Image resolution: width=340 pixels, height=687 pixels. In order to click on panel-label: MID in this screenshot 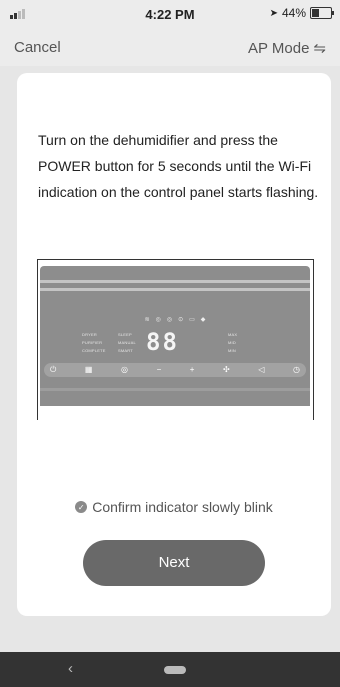, I will do `click(232, 342)`.